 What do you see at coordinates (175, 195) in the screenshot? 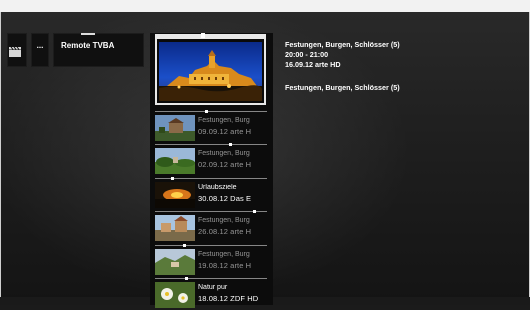
I see `sunset-thumbnail` at bounding box center [175, 195].